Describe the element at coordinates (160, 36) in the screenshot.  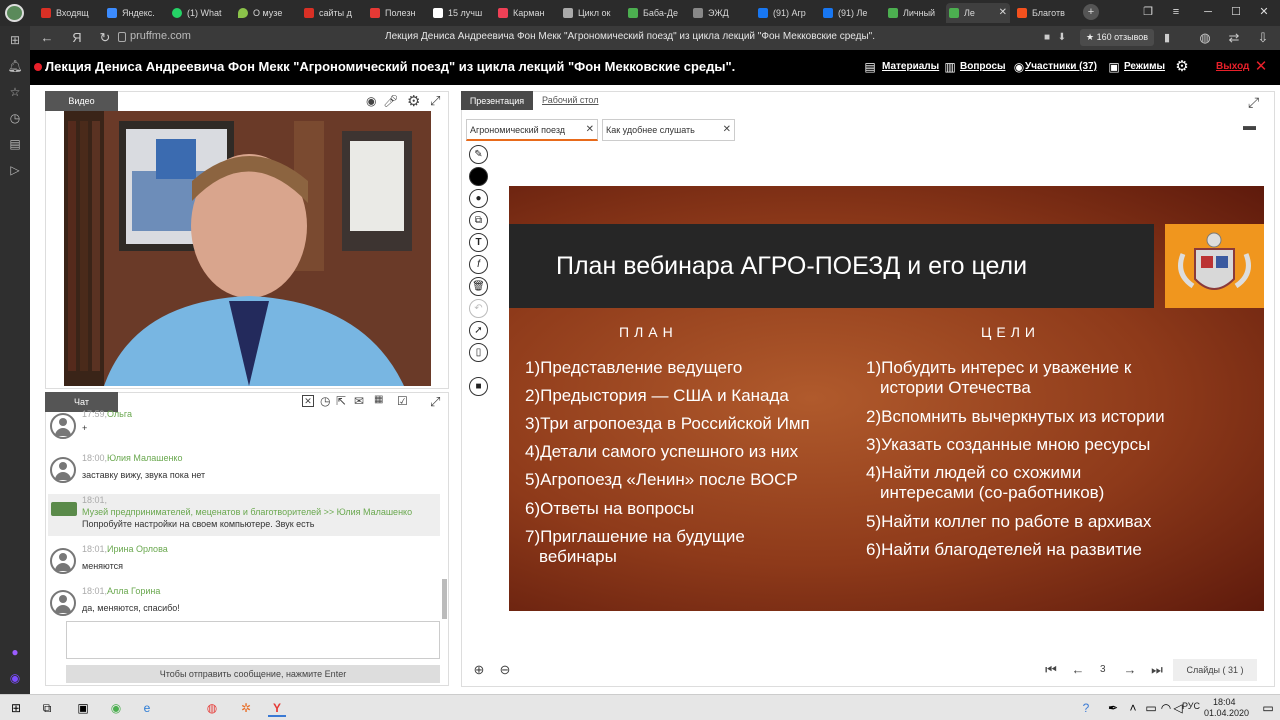
I see `url-field: pruffme.com` at that location.